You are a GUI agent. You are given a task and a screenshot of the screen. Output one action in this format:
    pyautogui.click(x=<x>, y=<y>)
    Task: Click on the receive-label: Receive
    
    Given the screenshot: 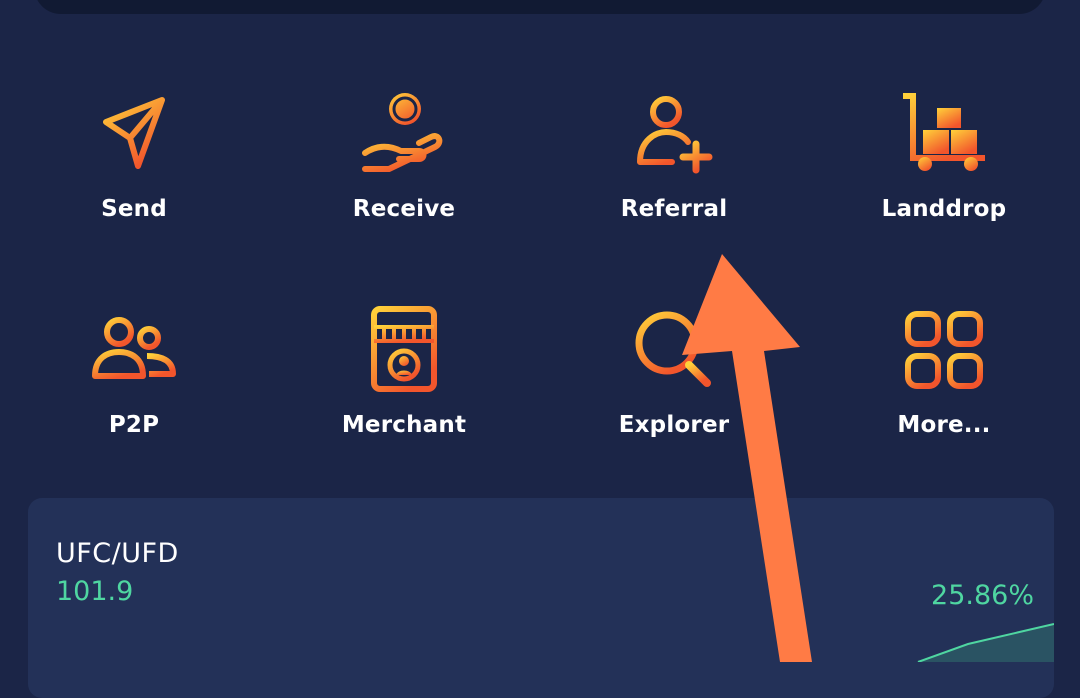 What is the action you would take?
    pyautogui.click(x=404, y=209)
    